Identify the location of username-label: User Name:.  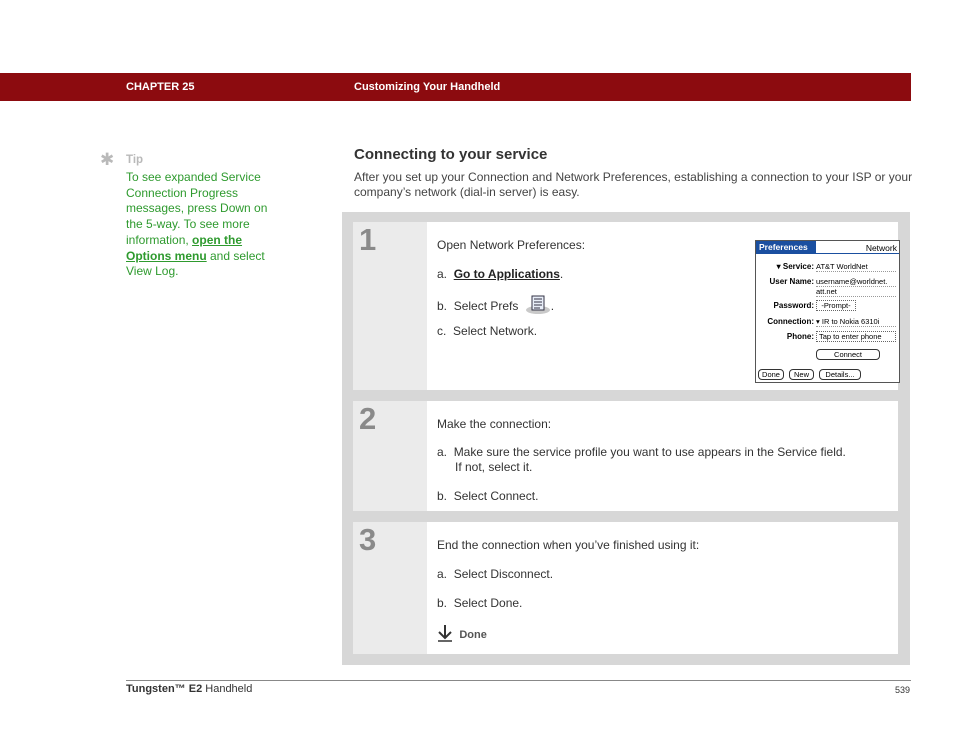
(791, 281).